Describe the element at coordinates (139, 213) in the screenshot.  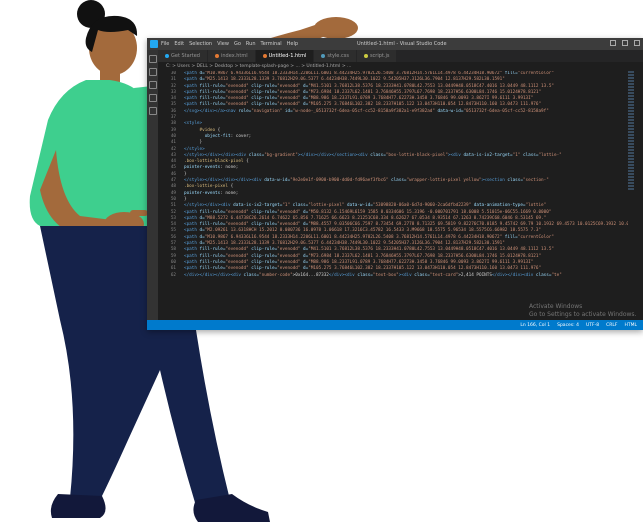
I see `pointing-finger` at that location.